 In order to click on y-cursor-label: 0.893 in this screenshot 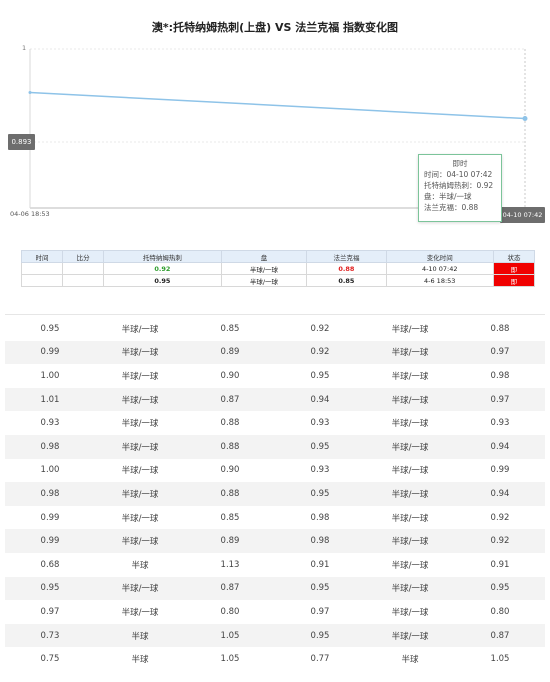, I will do `click(21, 142)`.